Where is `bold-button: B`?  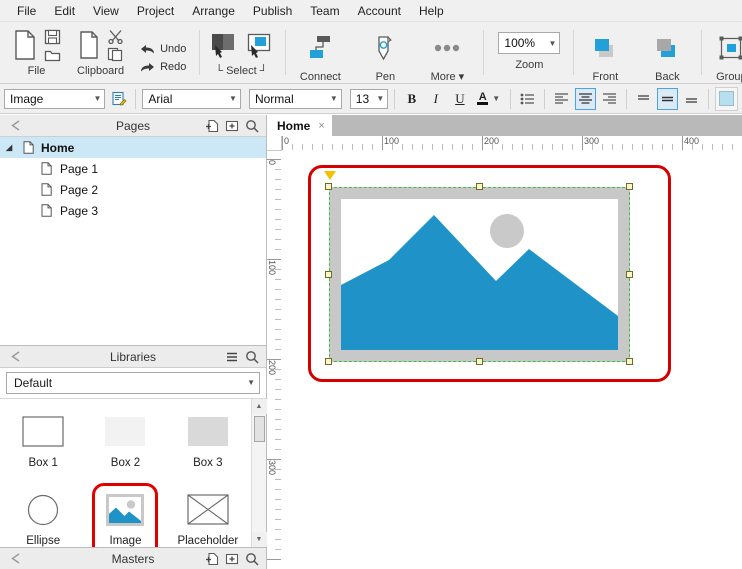 bold-button: B is located at coordinates (411, 99).